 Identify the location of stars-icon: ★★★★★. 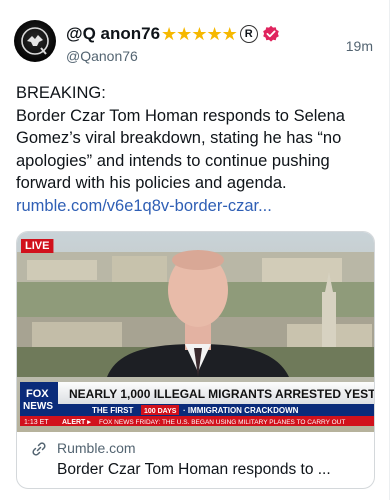
(199, 33).